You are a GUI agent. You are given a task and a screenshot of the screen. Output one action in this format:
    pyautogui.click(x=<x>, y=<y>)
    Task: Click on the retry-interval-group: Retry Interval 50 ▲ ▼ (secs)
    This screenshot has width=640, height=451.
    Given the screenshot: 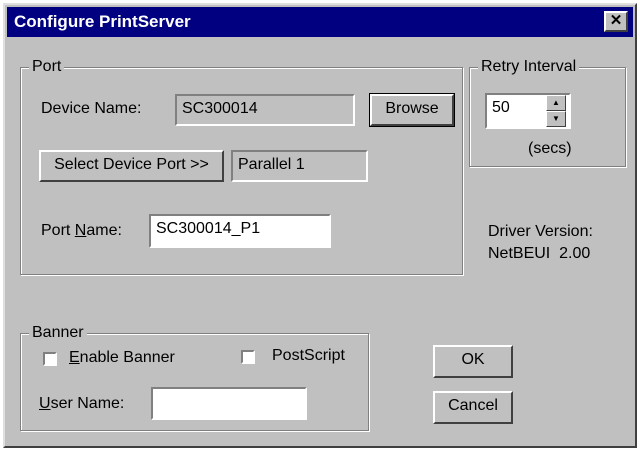 What is the action you would take?
    pyautogui.click(x=547, y=112)
    